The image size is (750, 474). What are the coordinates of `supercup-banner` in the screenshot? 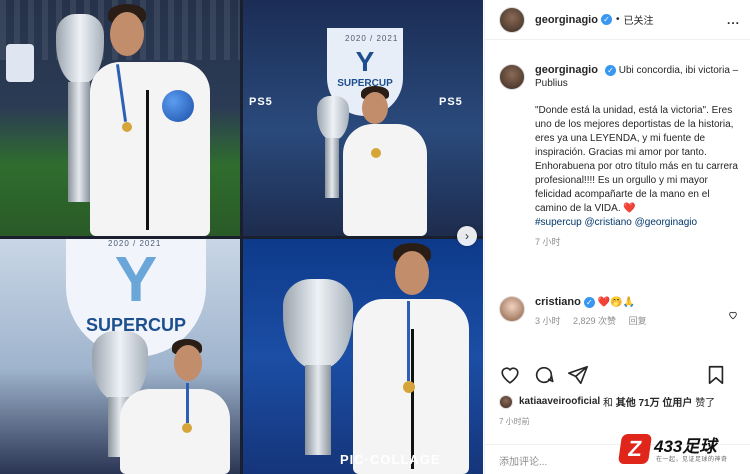 It's located at (20, 63).